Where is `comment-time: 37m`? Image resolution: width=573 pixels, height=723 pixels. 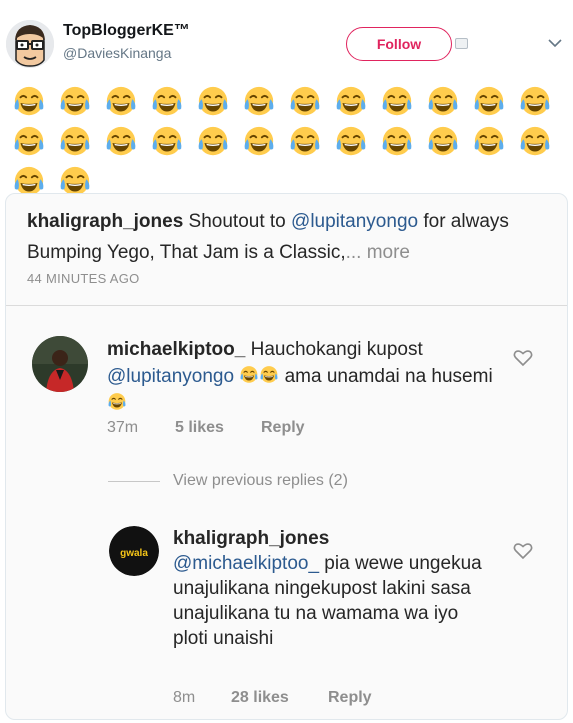 comment-time: 37m is located at coordinates (123, 427).